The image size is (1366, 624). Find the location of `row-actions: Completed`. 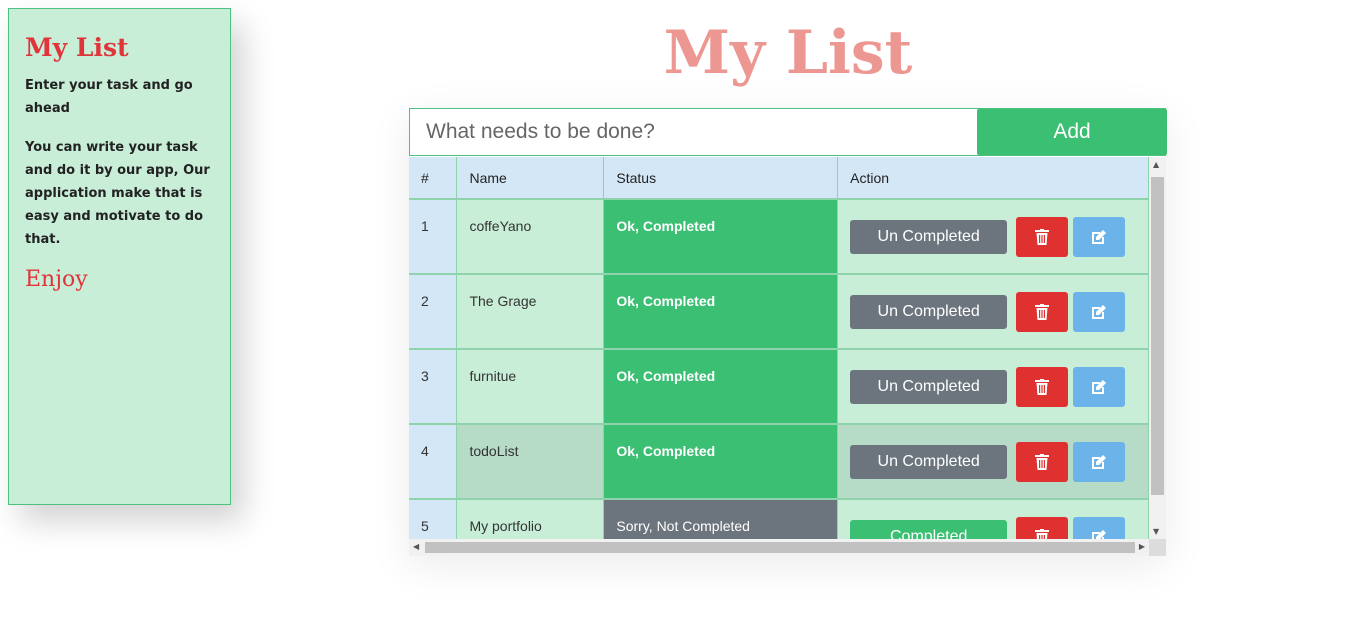

row-actions: Completed is located at coordinates (993, 518).